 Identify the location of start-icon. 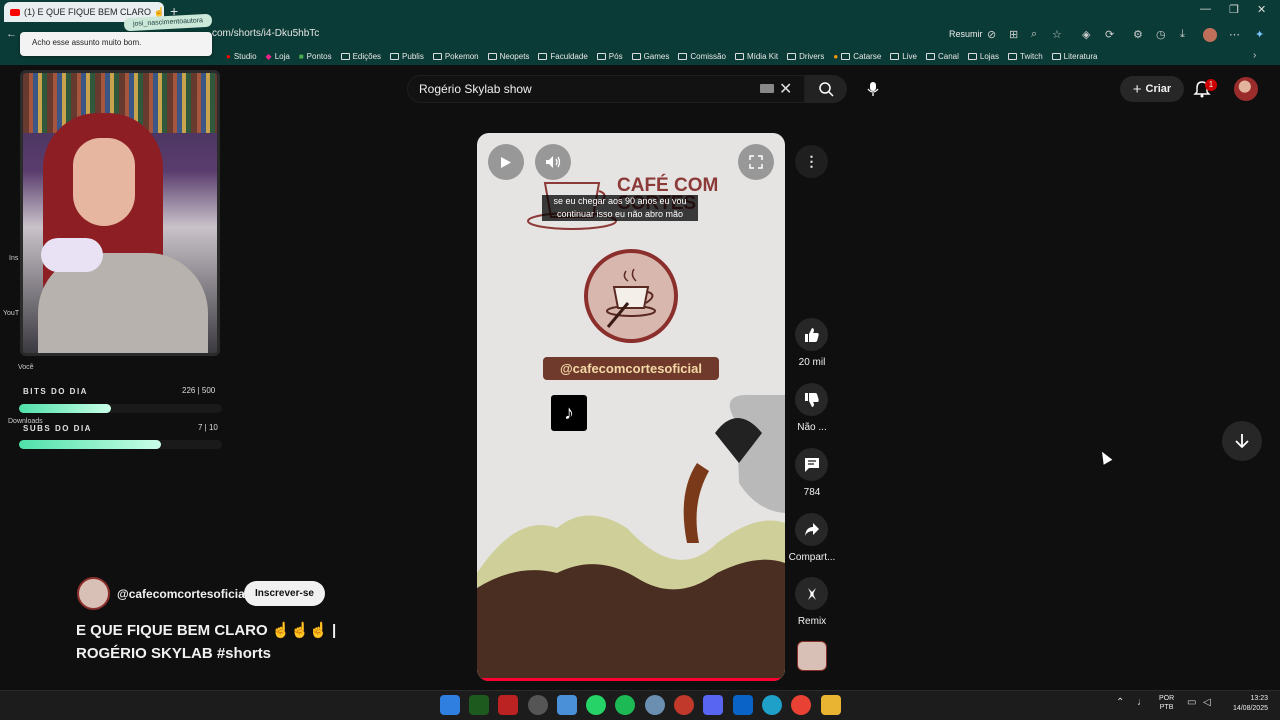
(450, 705).